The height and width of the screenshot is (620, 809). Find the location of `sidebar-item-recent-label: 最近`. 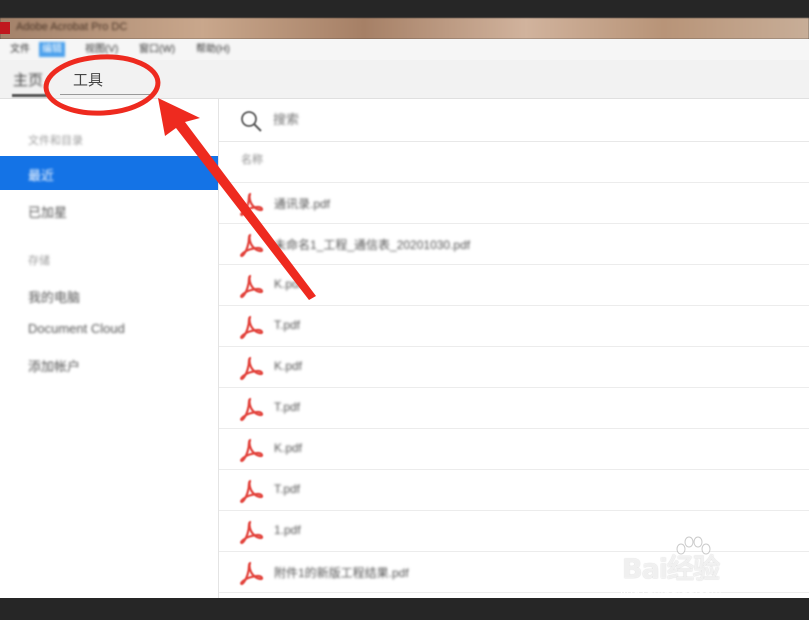

sidebar-item-recent-label: 最近 is located at coordinates (41, 175).